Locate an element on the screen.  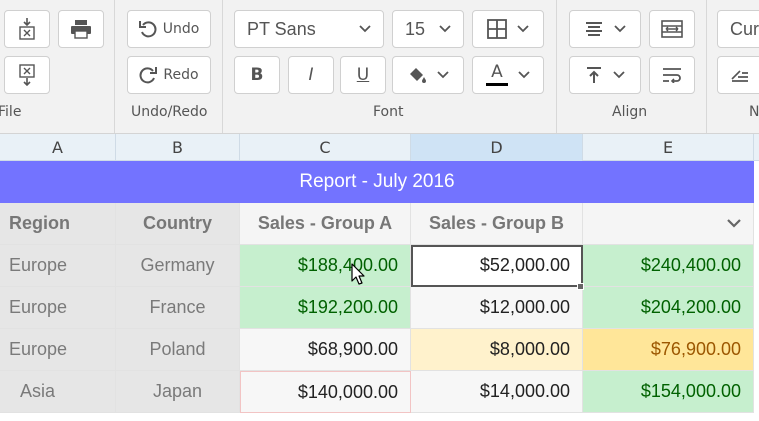
fill-color-button is located at coordinates (428, 75).